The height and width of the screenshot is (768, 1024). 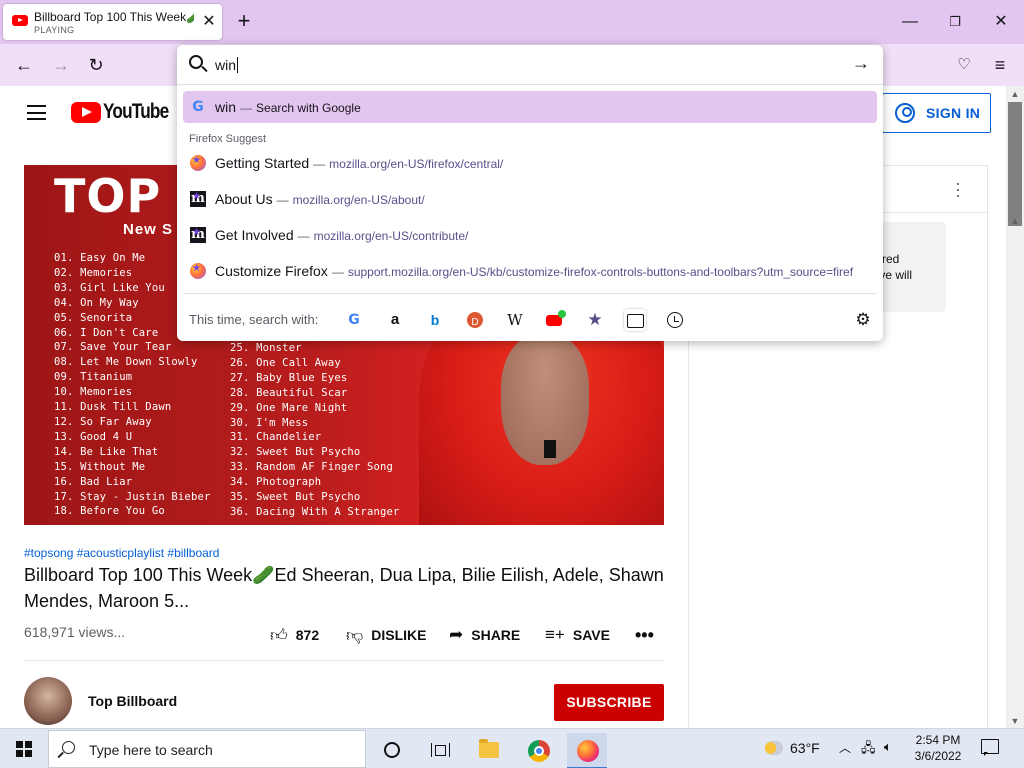 What do you see at coordinates (254, 235) in the screenshot?
I see `suggestion-title: Get Involved` at bounding box center [254, 235].